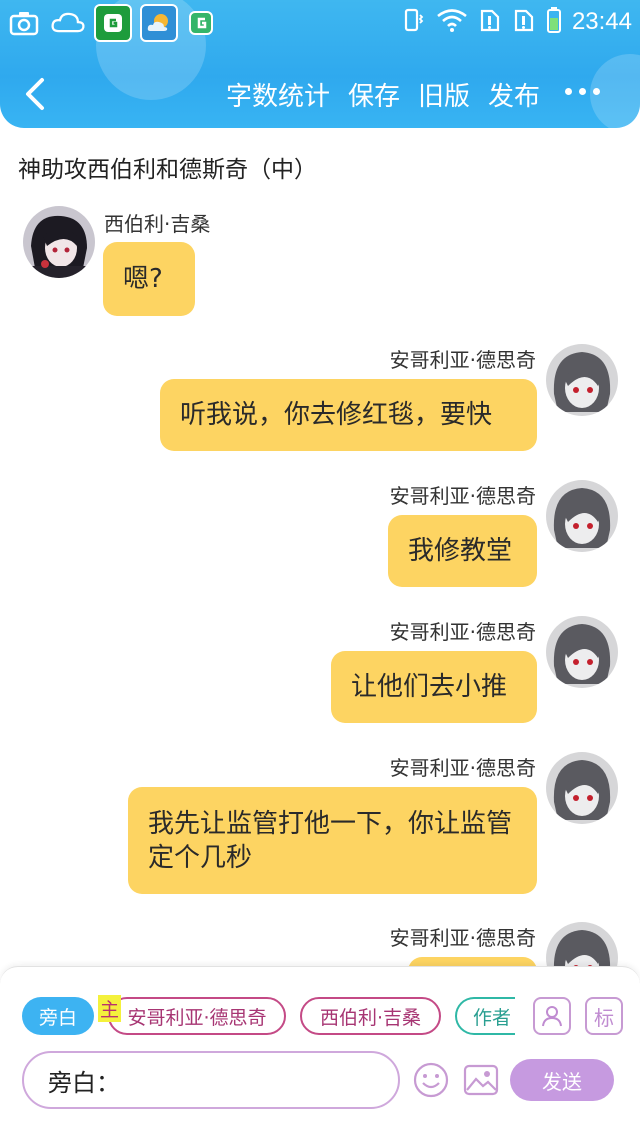 The image size is (640, 1138). Describe the element at coordinates (434, 687) in the screenshot. I see `message-bubble: 让他们去小推` at that location.